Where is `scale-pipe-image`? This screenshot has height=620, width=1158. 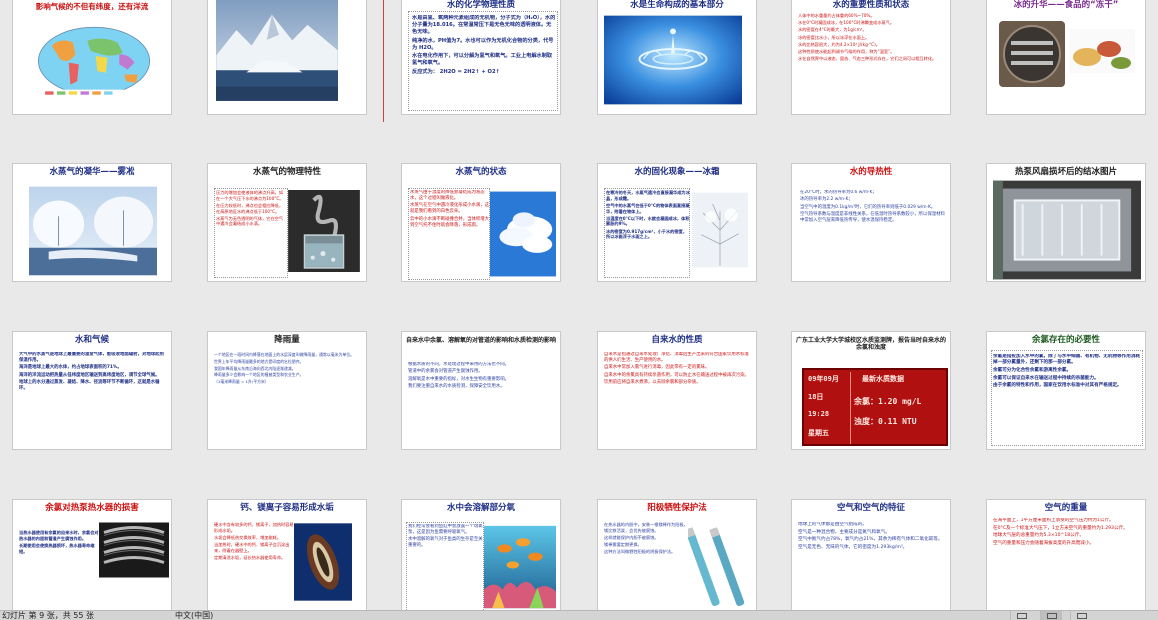 scale-pipe-image is located at coordinates (323, 562).